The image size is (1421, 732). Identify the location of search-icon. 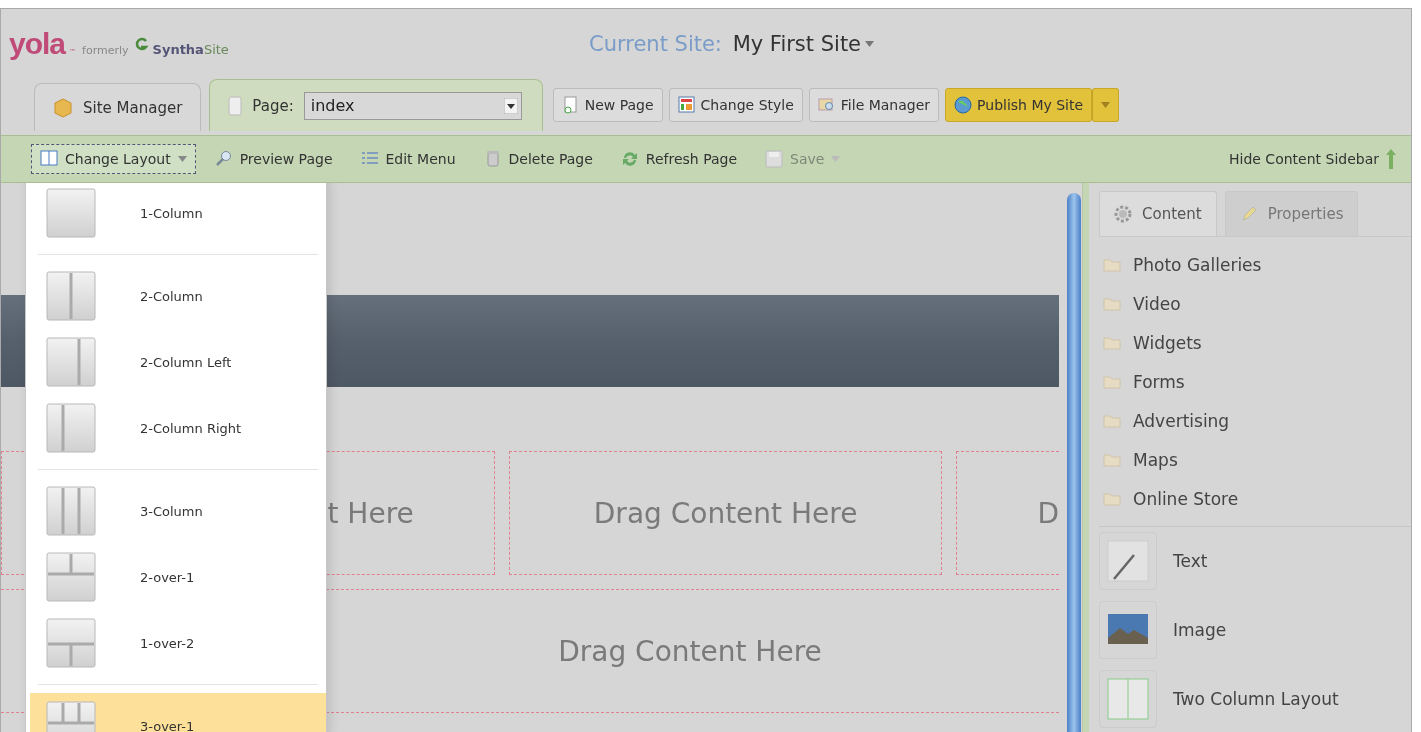
(223, 159).